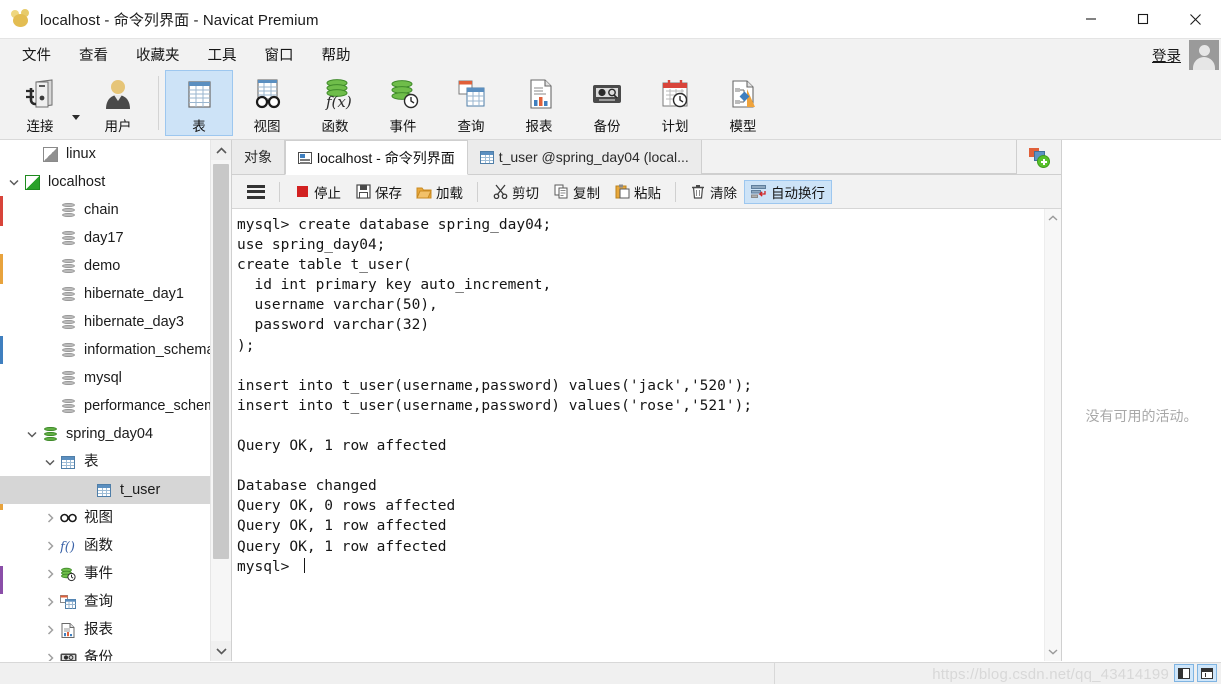 The width and height of the screenshot is (1221, 684). What do you see at coordinates (486, 157) in the screenshot?
I see `table-grid-icon` at bounding box center [486, 157].